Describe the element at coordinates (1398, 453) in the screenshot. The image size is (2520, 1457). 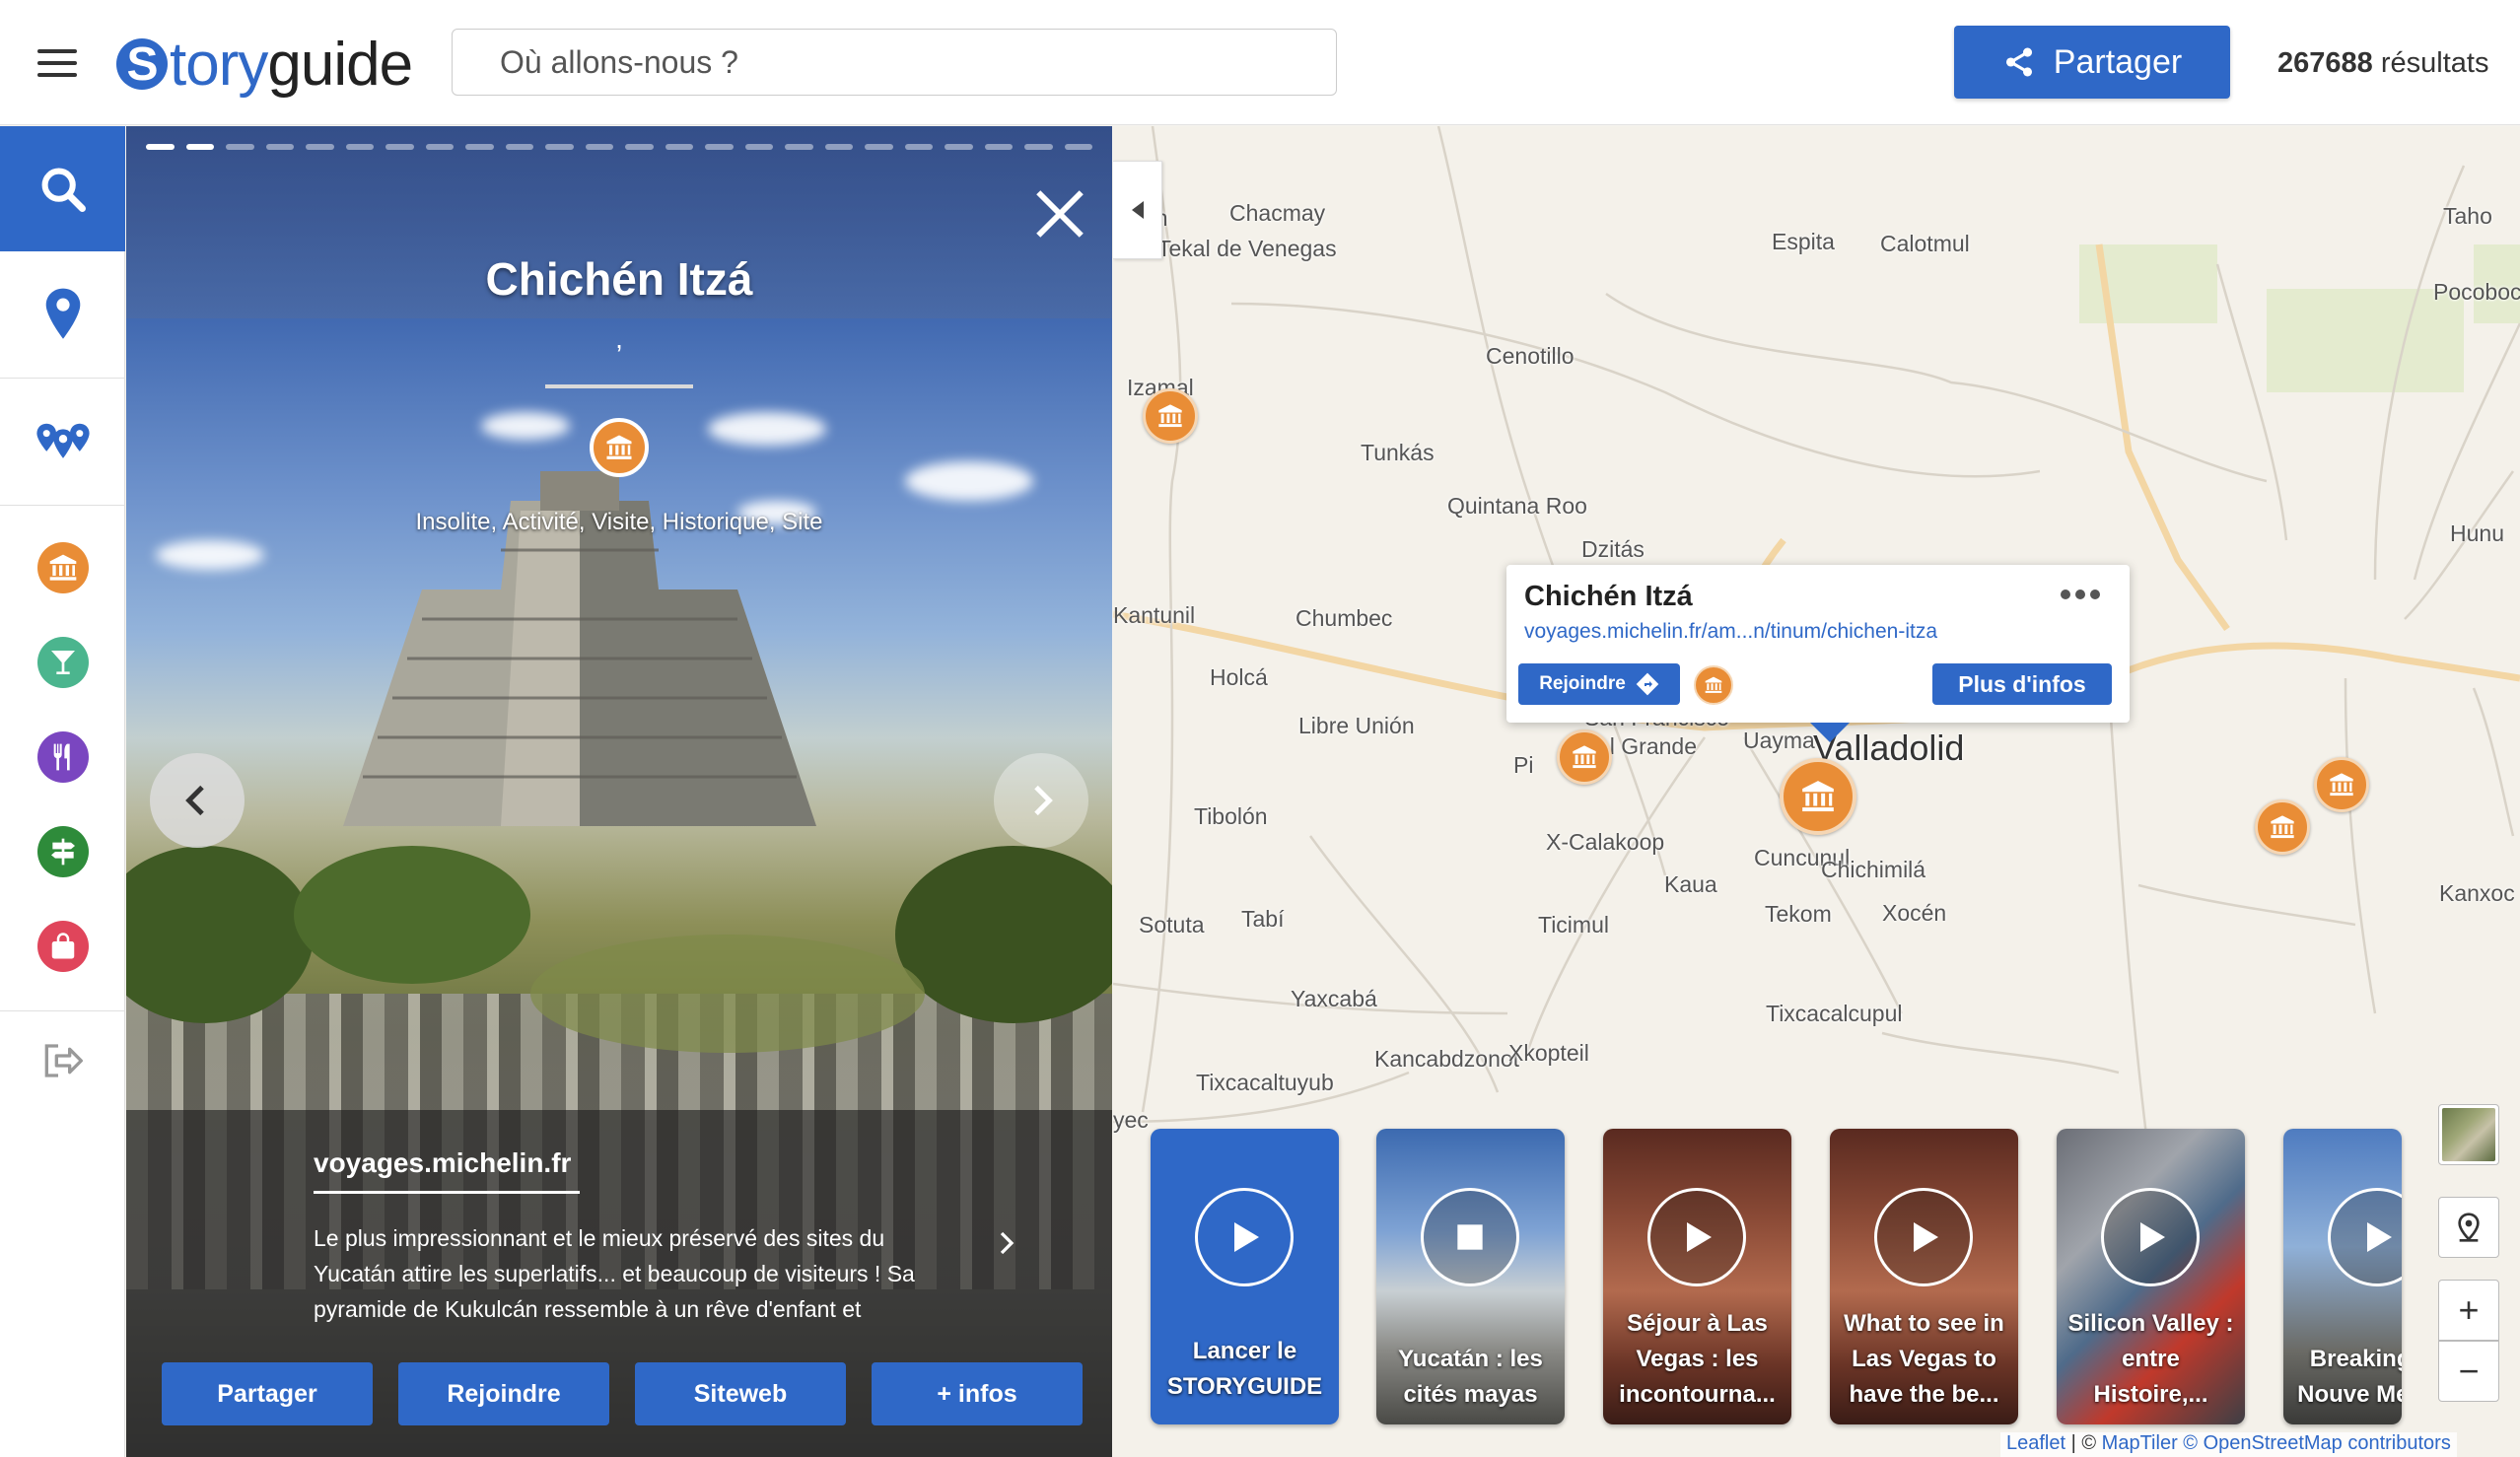
I see `map-place-label: Tunkás` at that location.